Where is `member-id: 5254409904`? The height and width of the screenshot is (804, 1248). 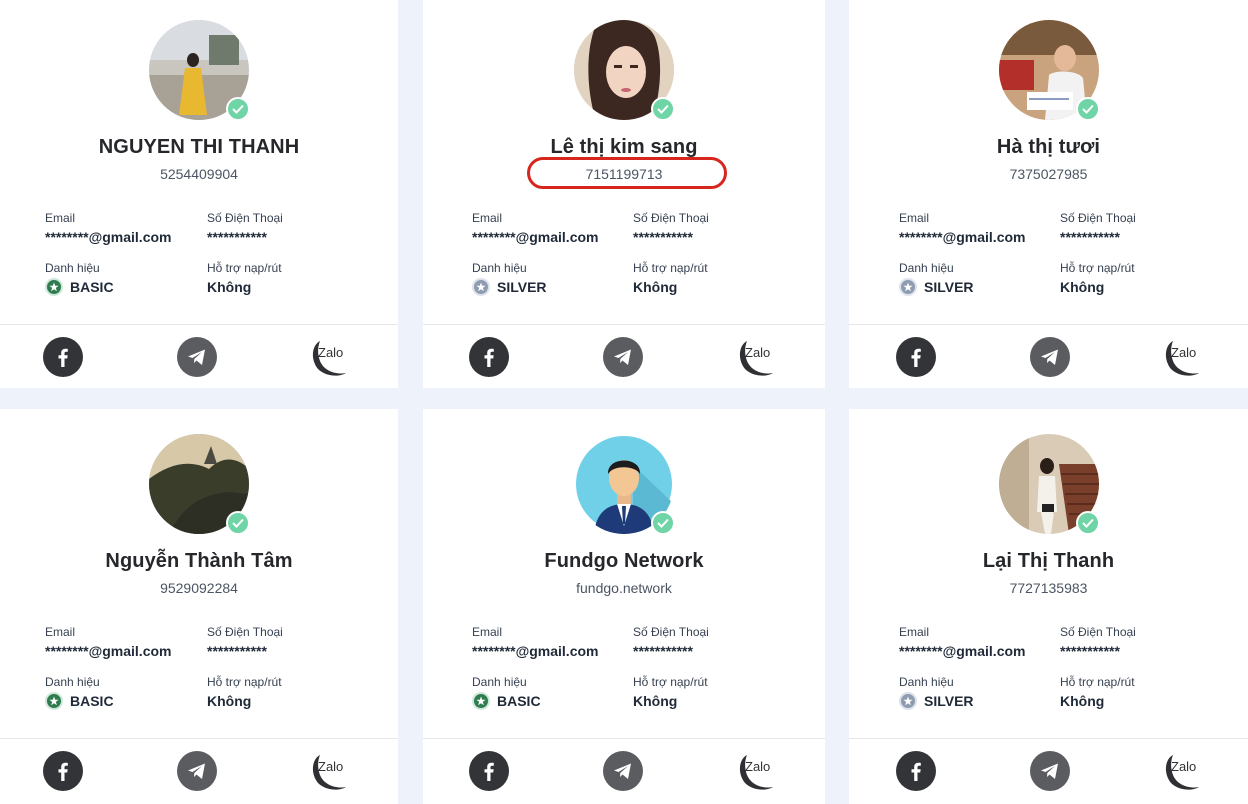
member-id: 5254409904 is located at coordinates (199, 174).